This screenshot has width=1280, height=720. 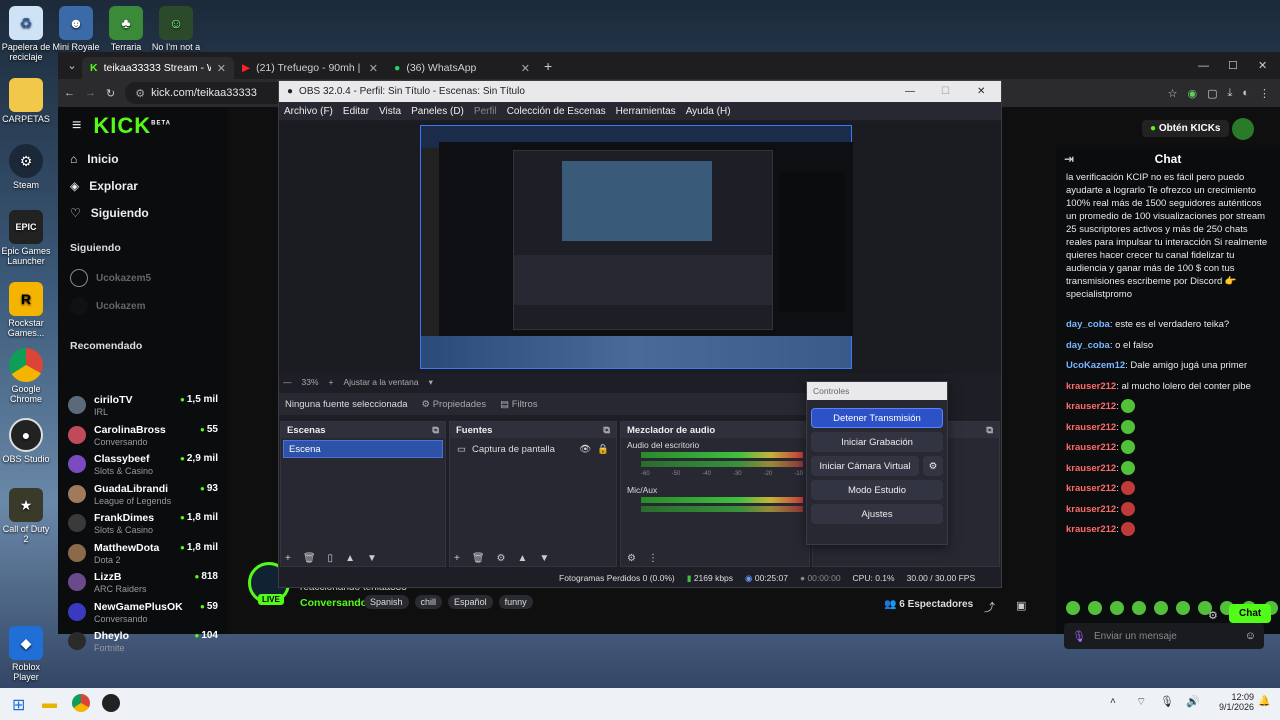 I want to click on tab-whatsapp: ● (36) WhatsApp ✕, so click(x=462, y=68).